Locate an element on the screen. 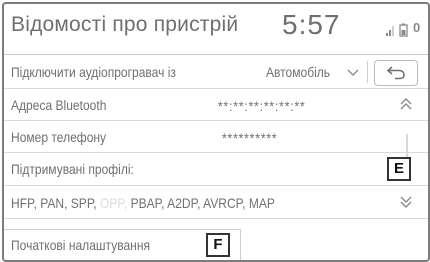  double-chevron-down-icon is located at coordinates (406, 202).